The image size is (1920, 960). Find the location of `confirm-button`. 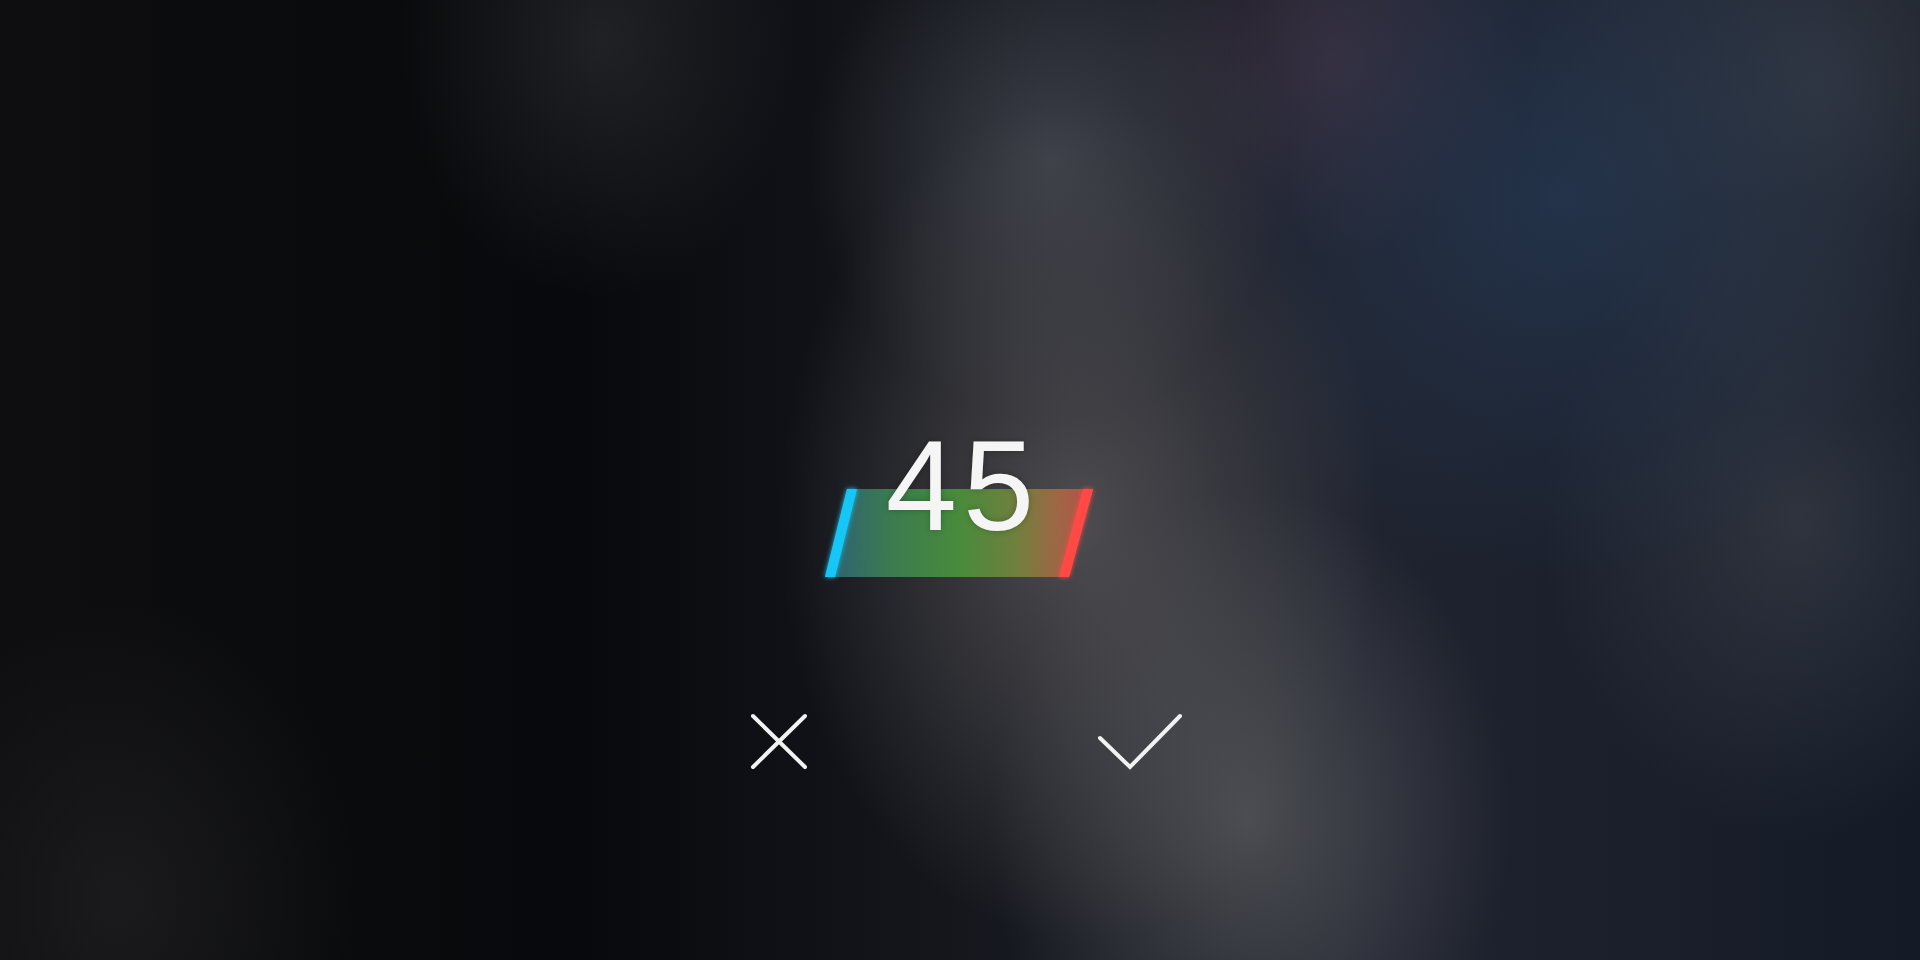

confirm-button is located at coordinates (1140, 741).